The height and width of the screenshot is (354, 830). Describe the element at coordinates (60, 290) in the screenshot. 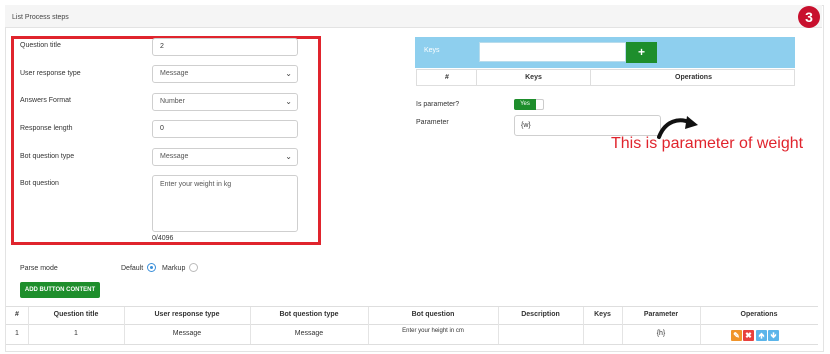

I see `add-button-content-button: ADD BUTTON CONTENT` at that location.